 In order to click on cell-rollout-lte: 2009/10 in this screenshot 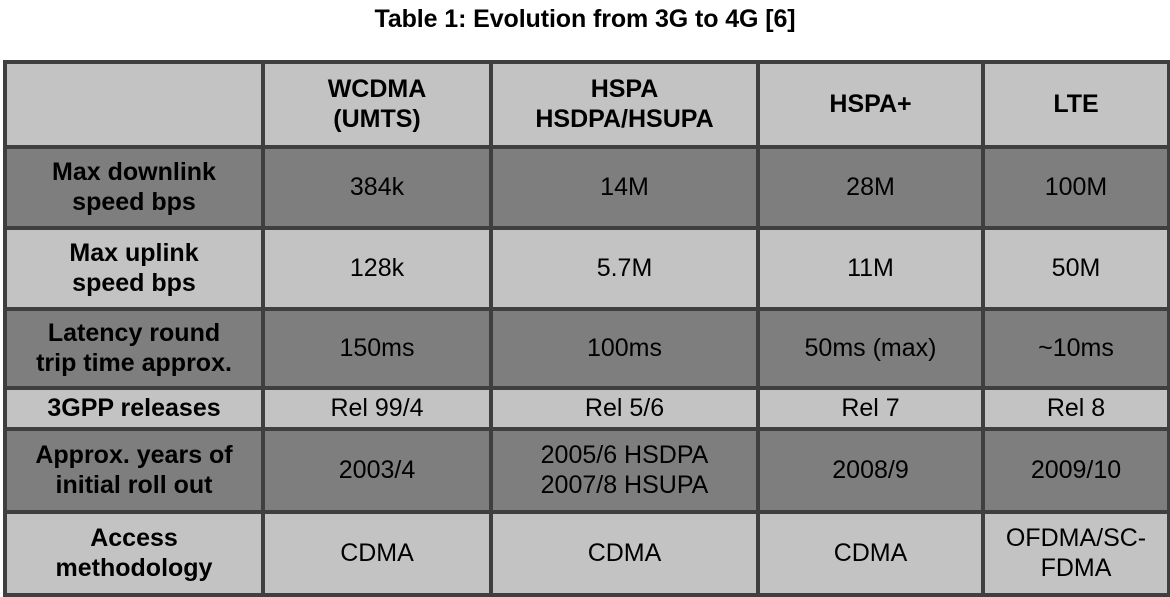, I will do `click(1075, 470)`.